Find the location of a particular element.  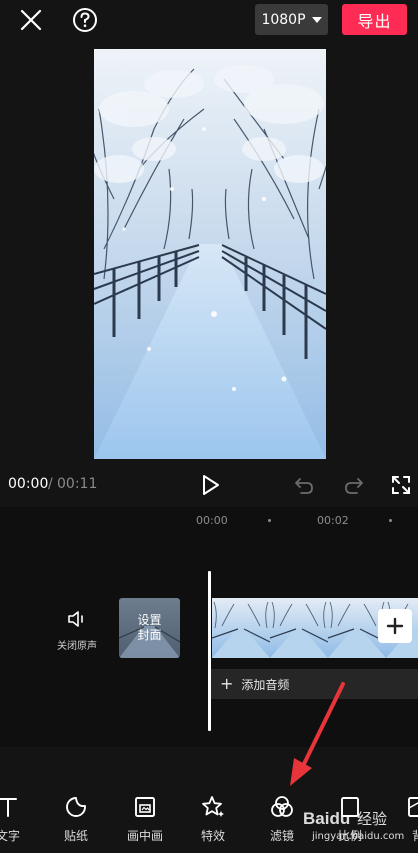

close-button is located at coordinates (31, 20).